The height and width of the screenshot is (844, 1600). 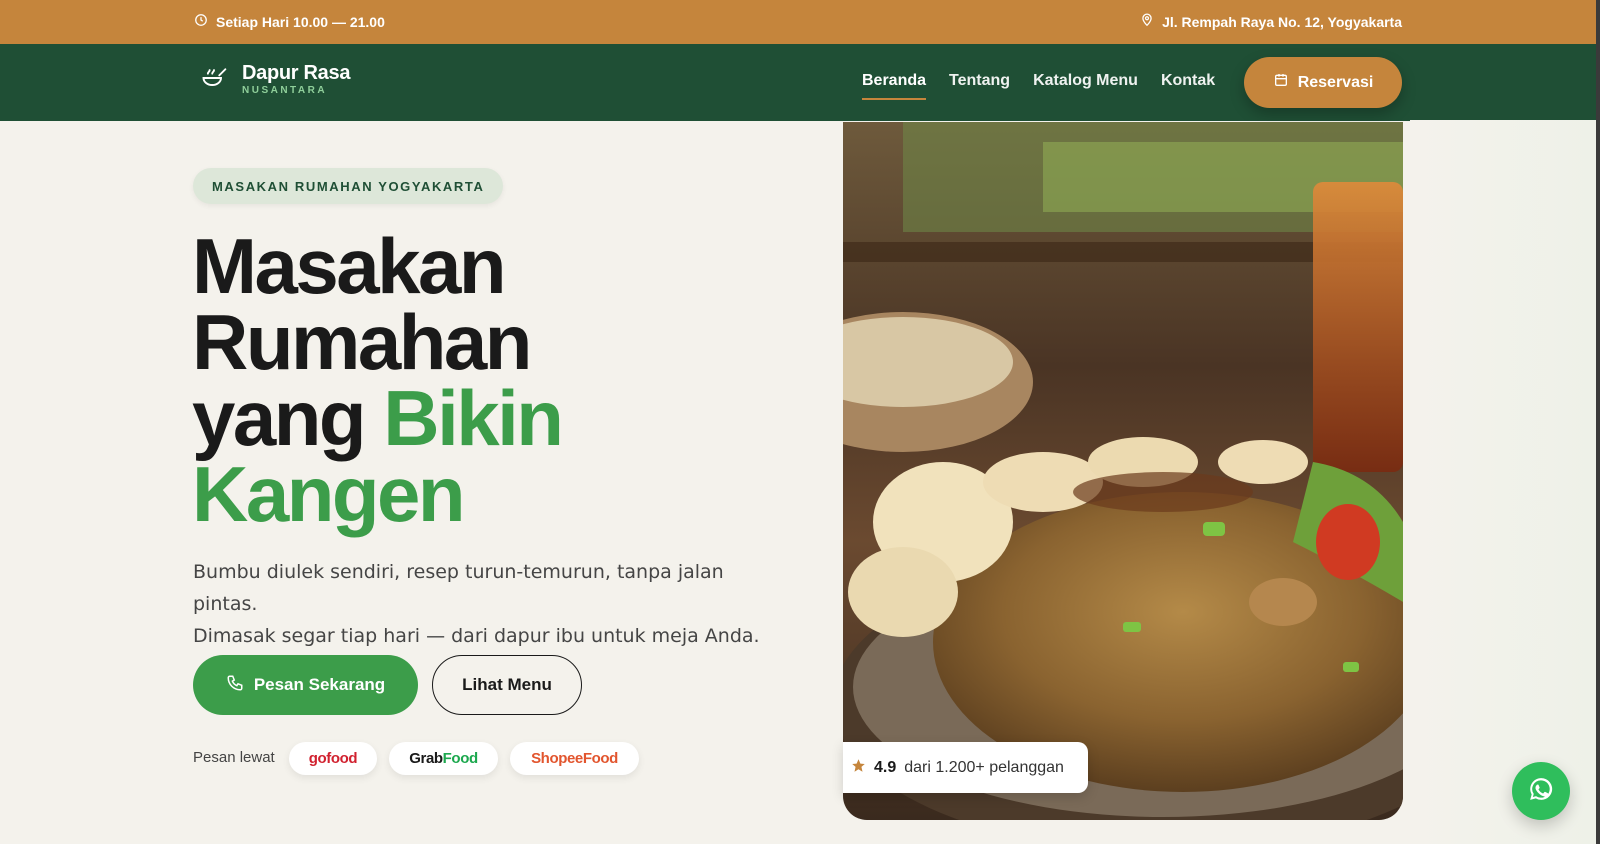 What do you see at coordinates (201, 21) in the screenshot?
I see `clock-icon` at bounding box center [201, 21].